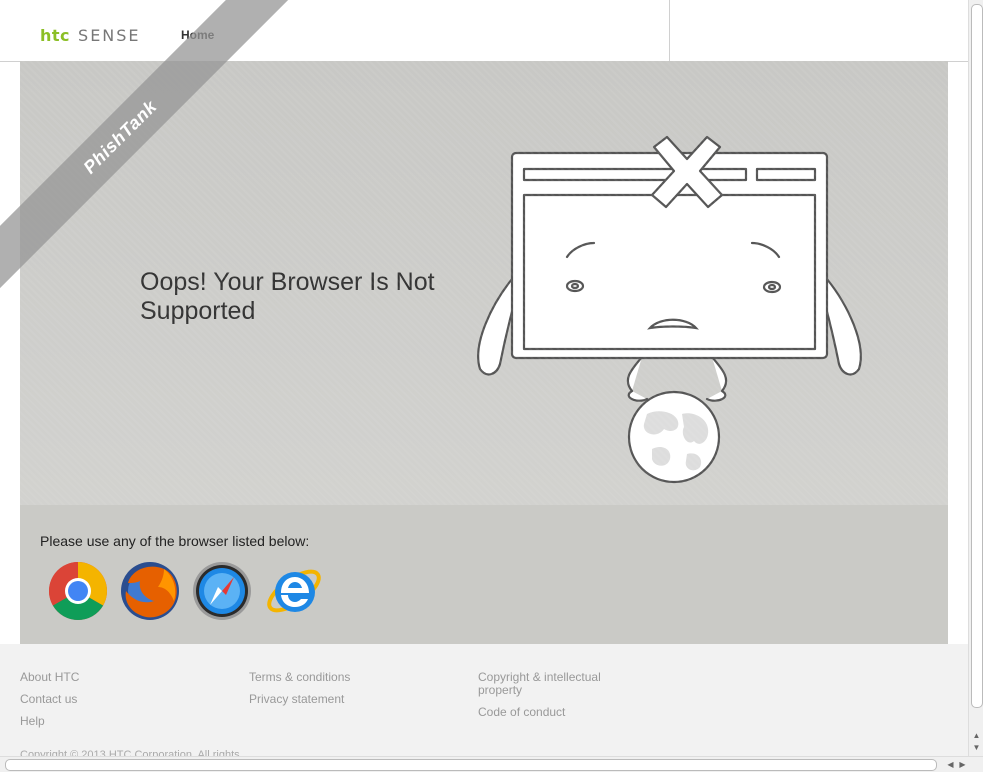 The width and height of the screenshot is (983, 772). Describe the element at coordinates (553, 712) in the screenshot. I see `footer-link-code-of-conduct: Code of conduct` at that location.